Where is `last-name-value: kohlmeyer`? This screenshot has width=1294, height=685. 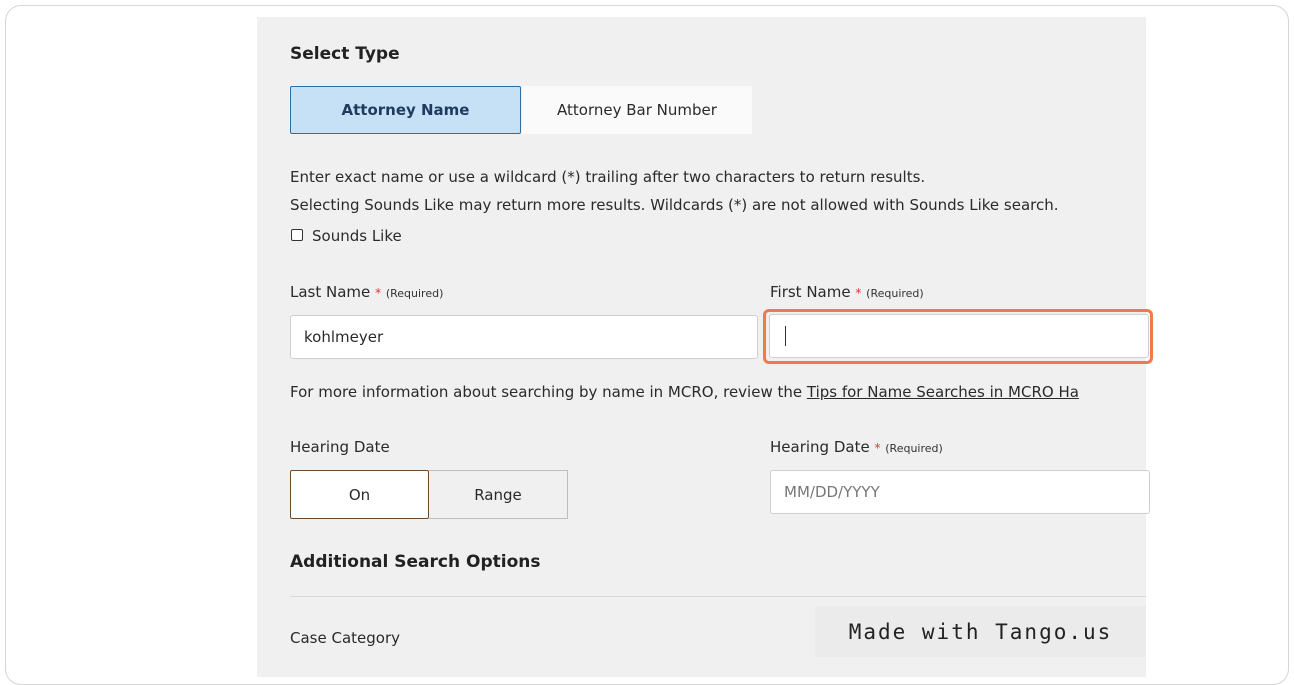 last-name-value: kohlmeyer is located at coordinates (344, 337).